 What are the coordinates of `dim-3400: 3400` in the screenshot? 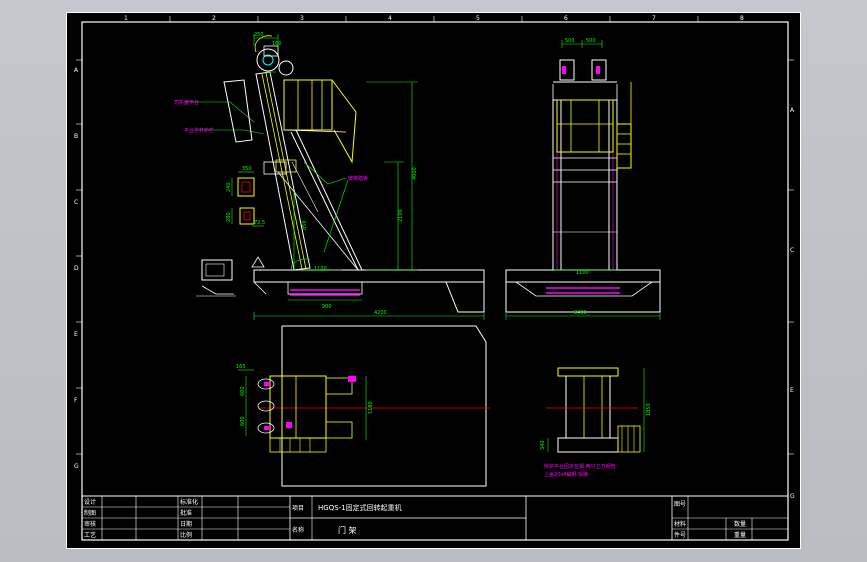 It's located at (580, 313).